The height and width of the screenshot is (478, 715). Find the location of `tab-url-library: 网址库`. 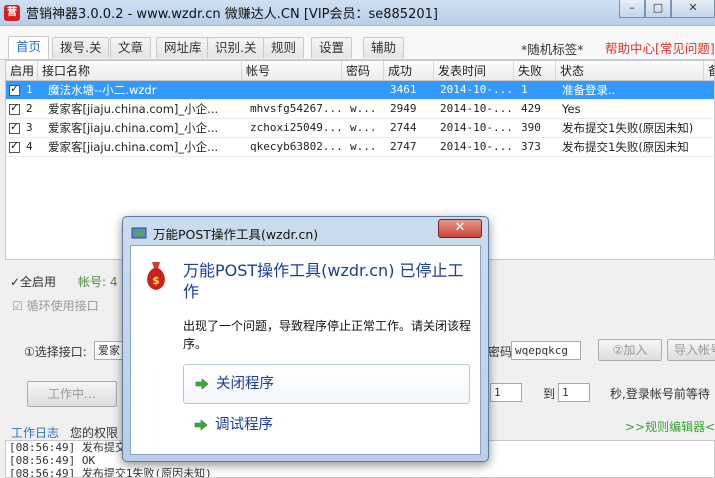

tab-url-library: 网址库 is located at coordinates (183, 47).